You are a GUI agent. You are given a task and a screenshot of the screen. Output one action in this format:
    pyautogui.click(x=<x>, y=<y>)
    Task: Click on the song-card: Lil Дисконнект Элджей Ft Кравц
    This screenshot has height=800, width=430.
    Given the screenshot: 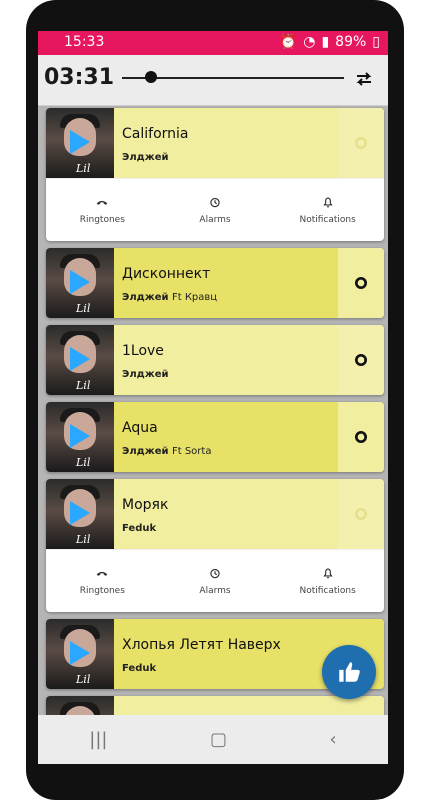 What is the action you would take?
    pyautogui.click(x=215, y=283)
    